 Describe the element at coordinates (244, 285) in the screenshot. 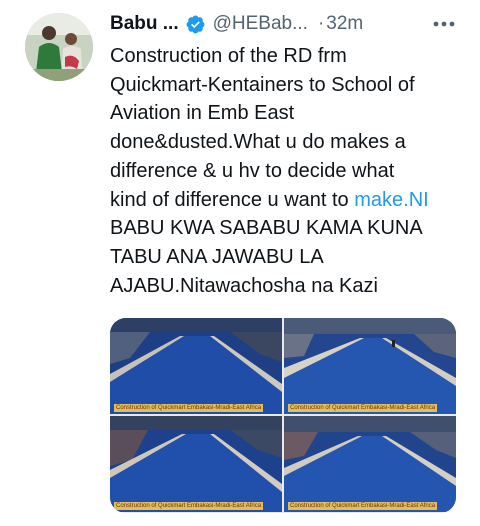

I see `tweet-text-line: AJABU.Nitawachosha na Kazi` at that location.